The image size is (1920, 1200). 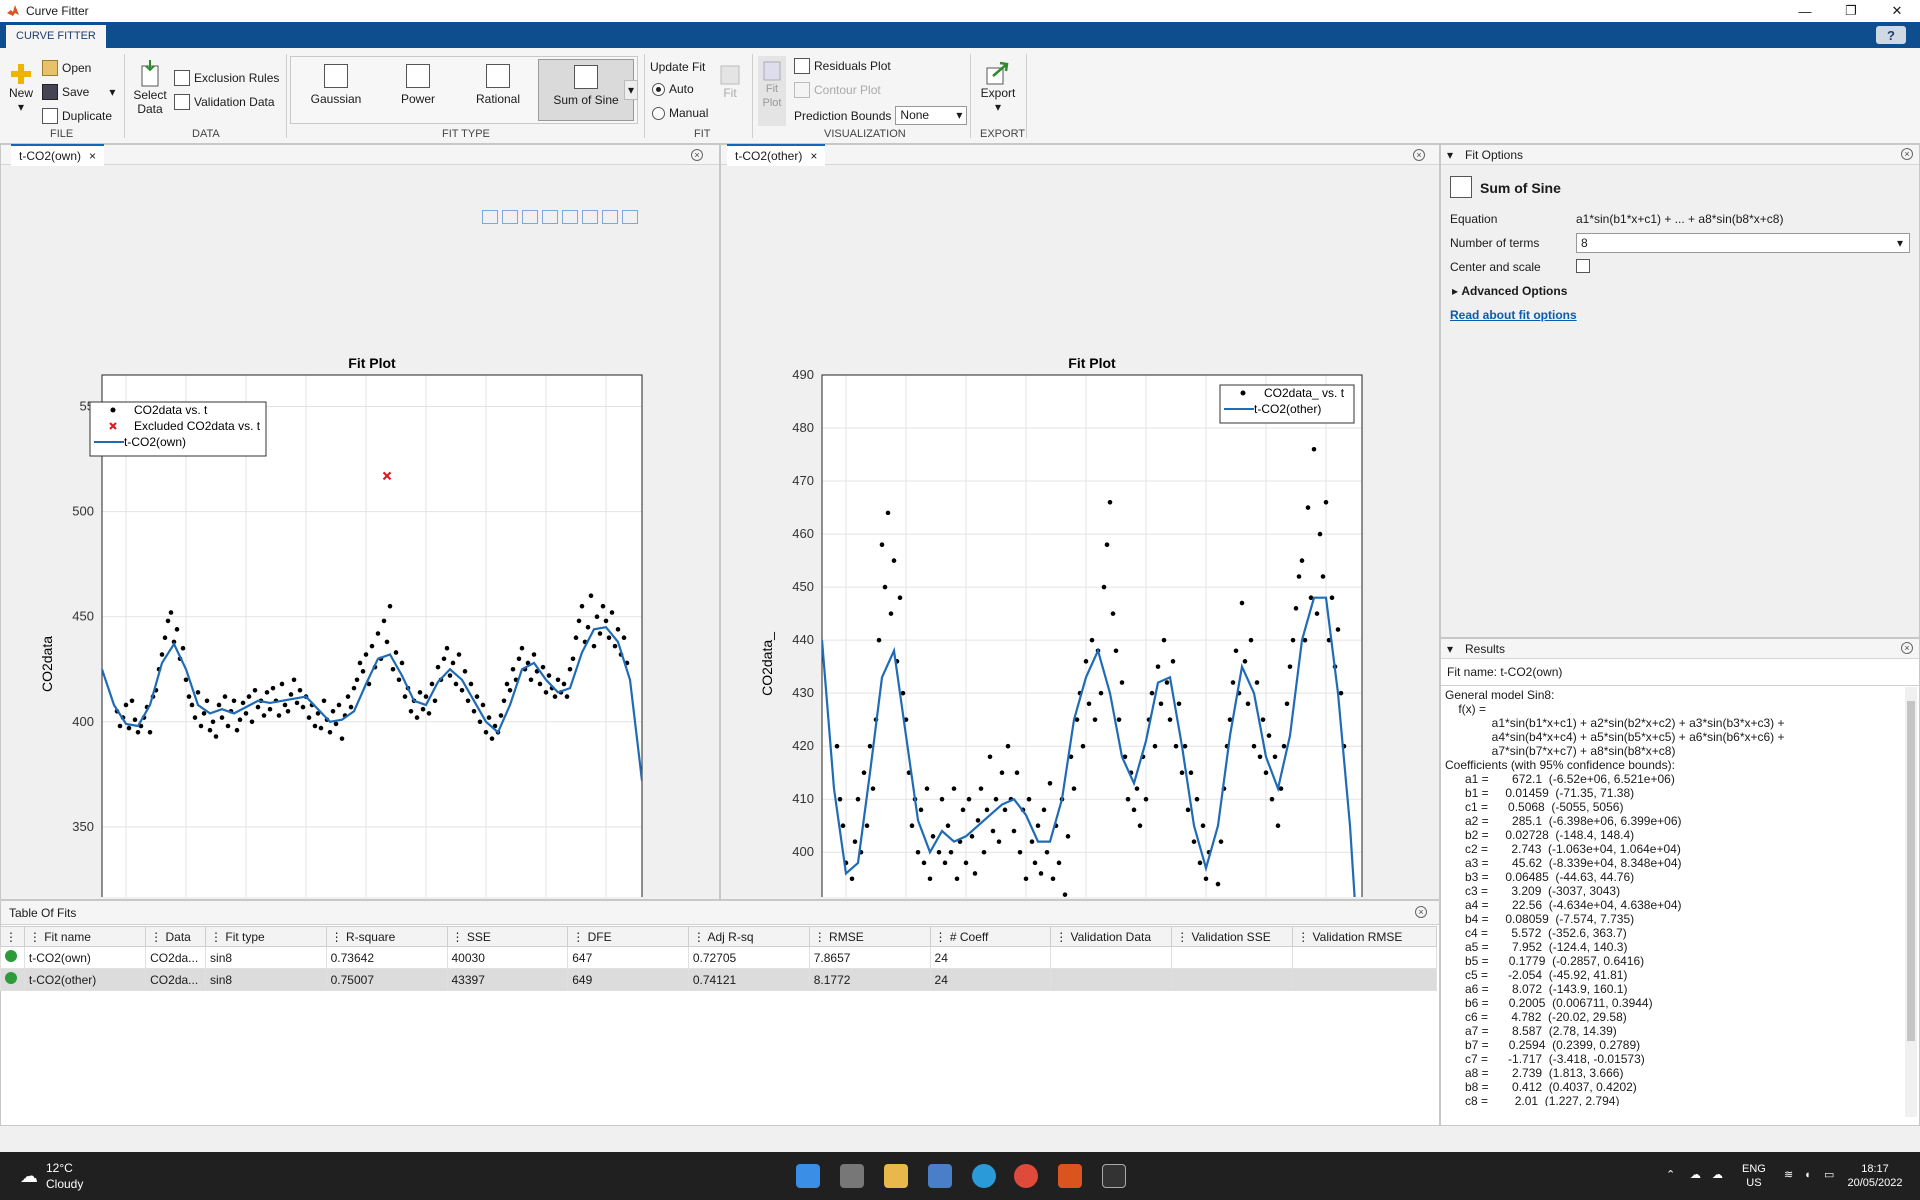 I want to click on brush-icon, so click(x=550, y=217).